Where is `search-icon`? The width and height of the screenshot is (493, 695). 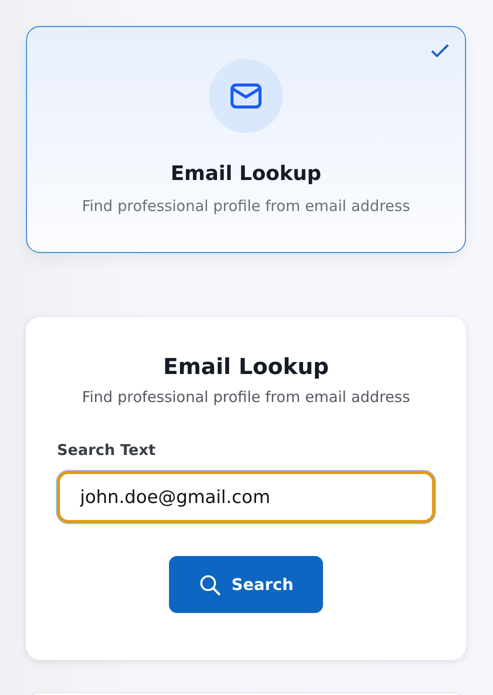 search-icon is located at coordinates (209, 585).